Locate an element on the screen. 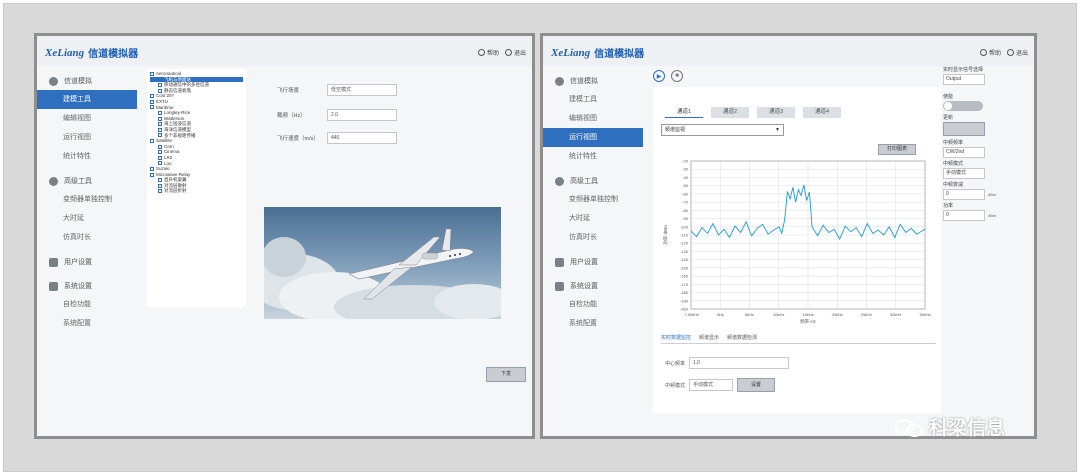  tree-node-label: 海洋信道模型 is located at coordinates (177, 129).